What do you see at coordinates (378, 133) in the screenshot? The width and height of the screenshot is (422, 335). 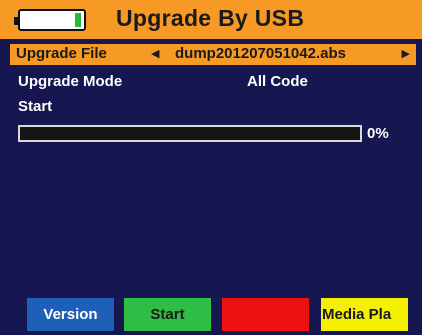 I see `progress-percent: 0%` at bounding box center [378, 133].